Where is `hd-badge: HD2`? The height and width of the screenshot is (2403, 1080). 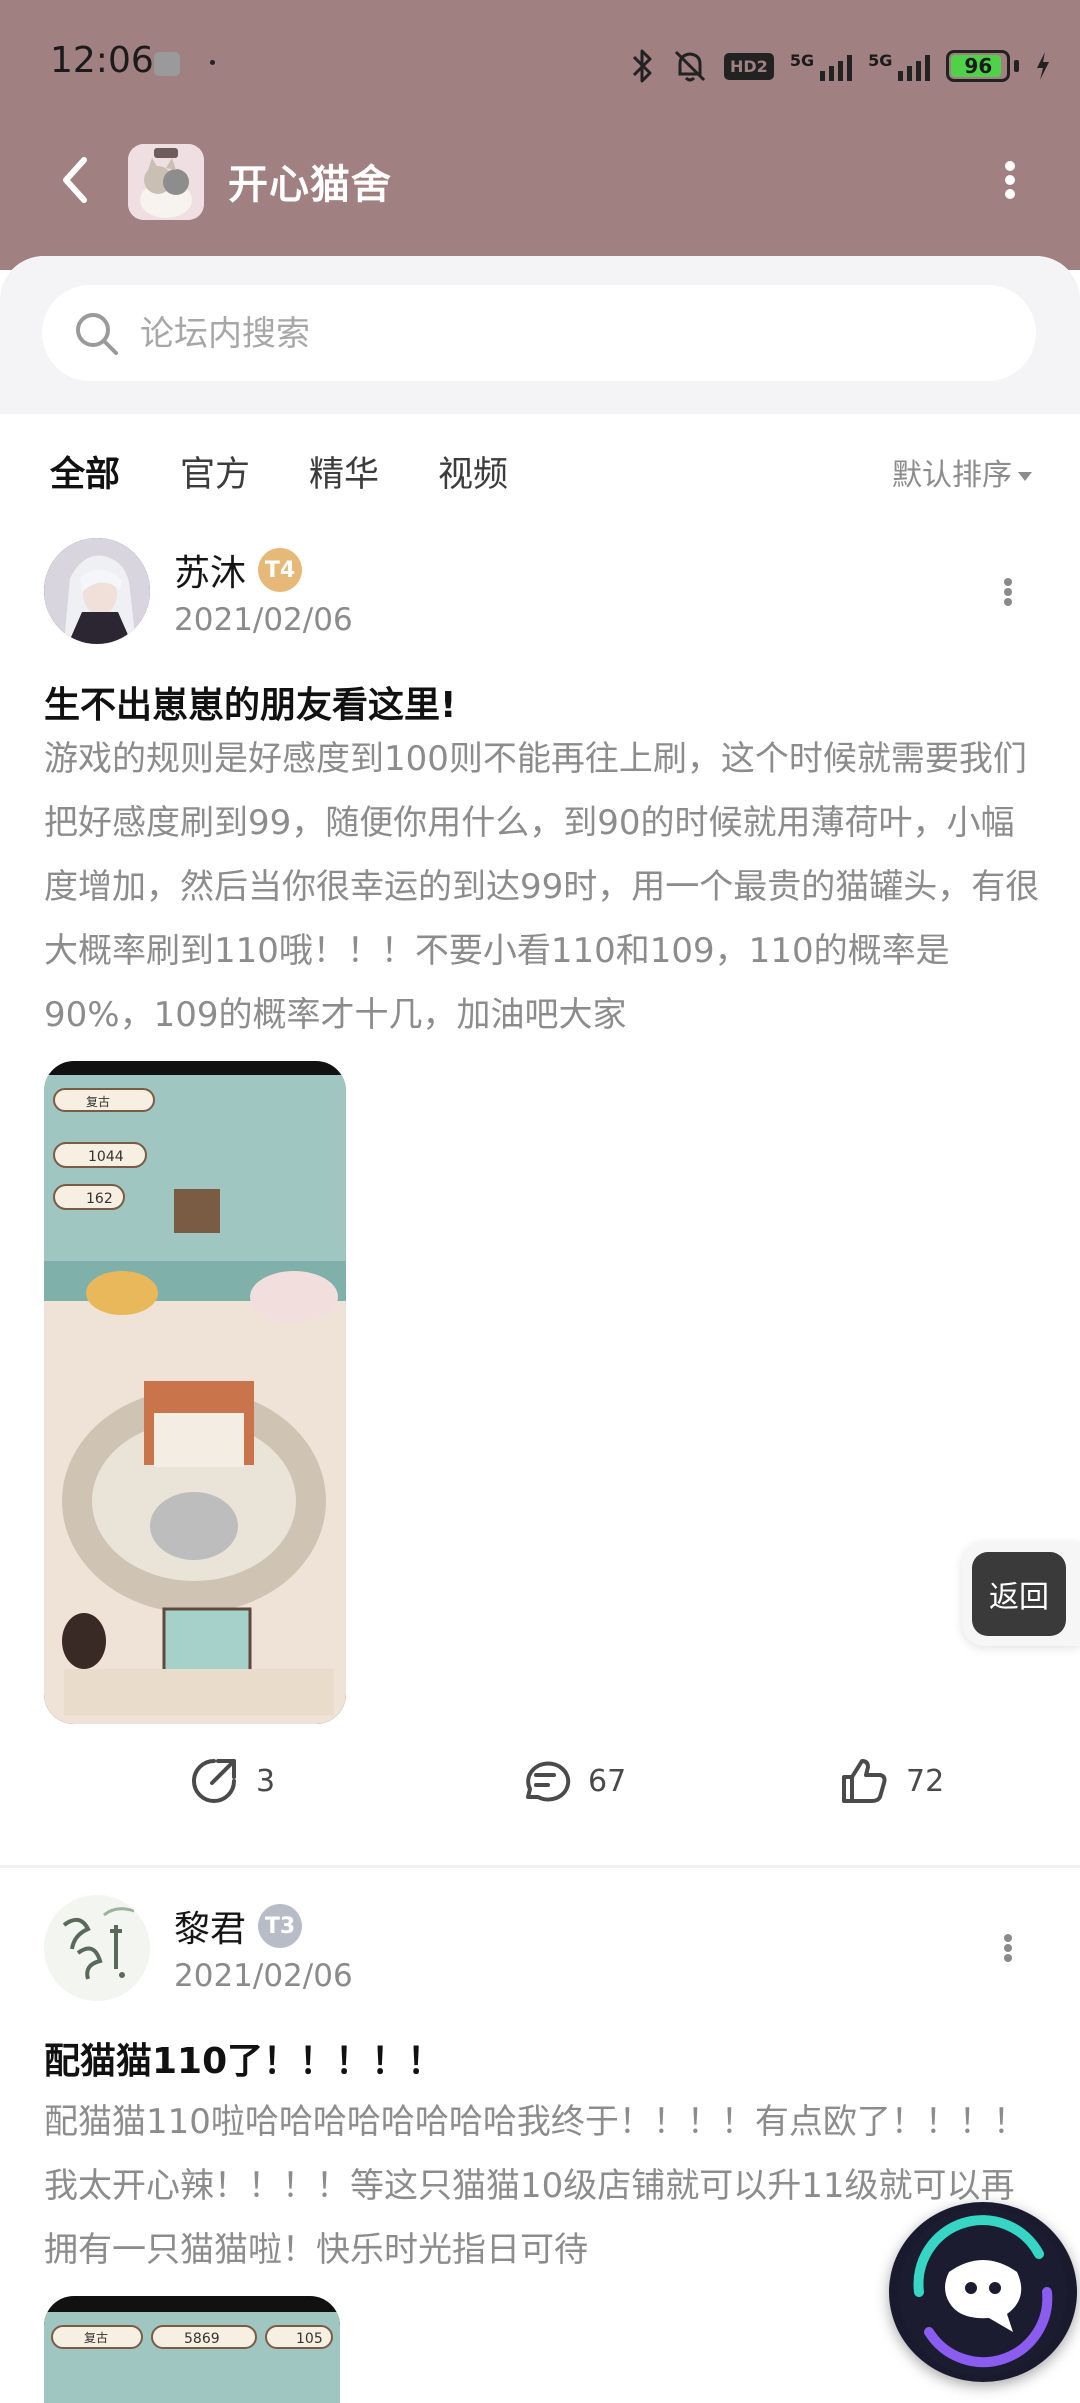 hd-badge: HD2 is located at coordinates (749, 66).